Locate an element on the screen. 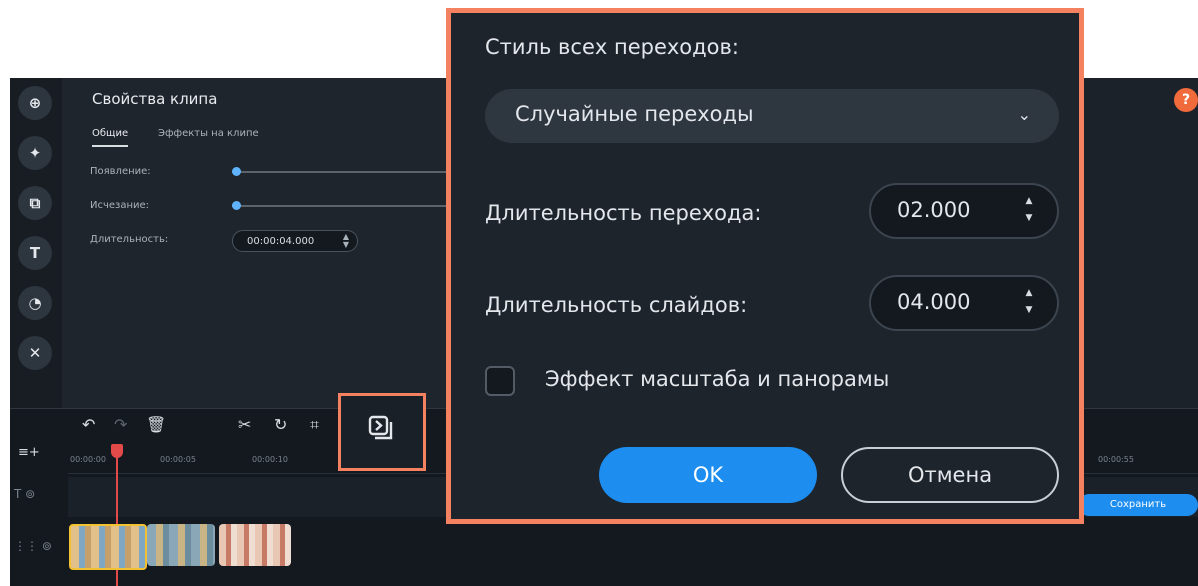 The image size is (1198, 586). transition-wizard-button is located at coordinates (382, 432).